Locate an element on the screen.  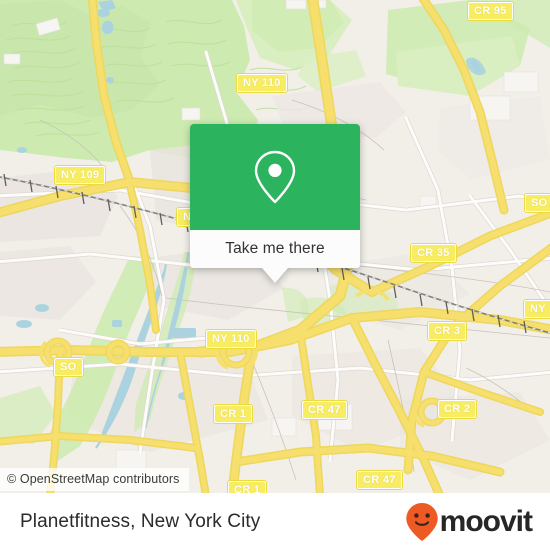
take-me-there-label: Take me there is located at coordinates (275, 248).